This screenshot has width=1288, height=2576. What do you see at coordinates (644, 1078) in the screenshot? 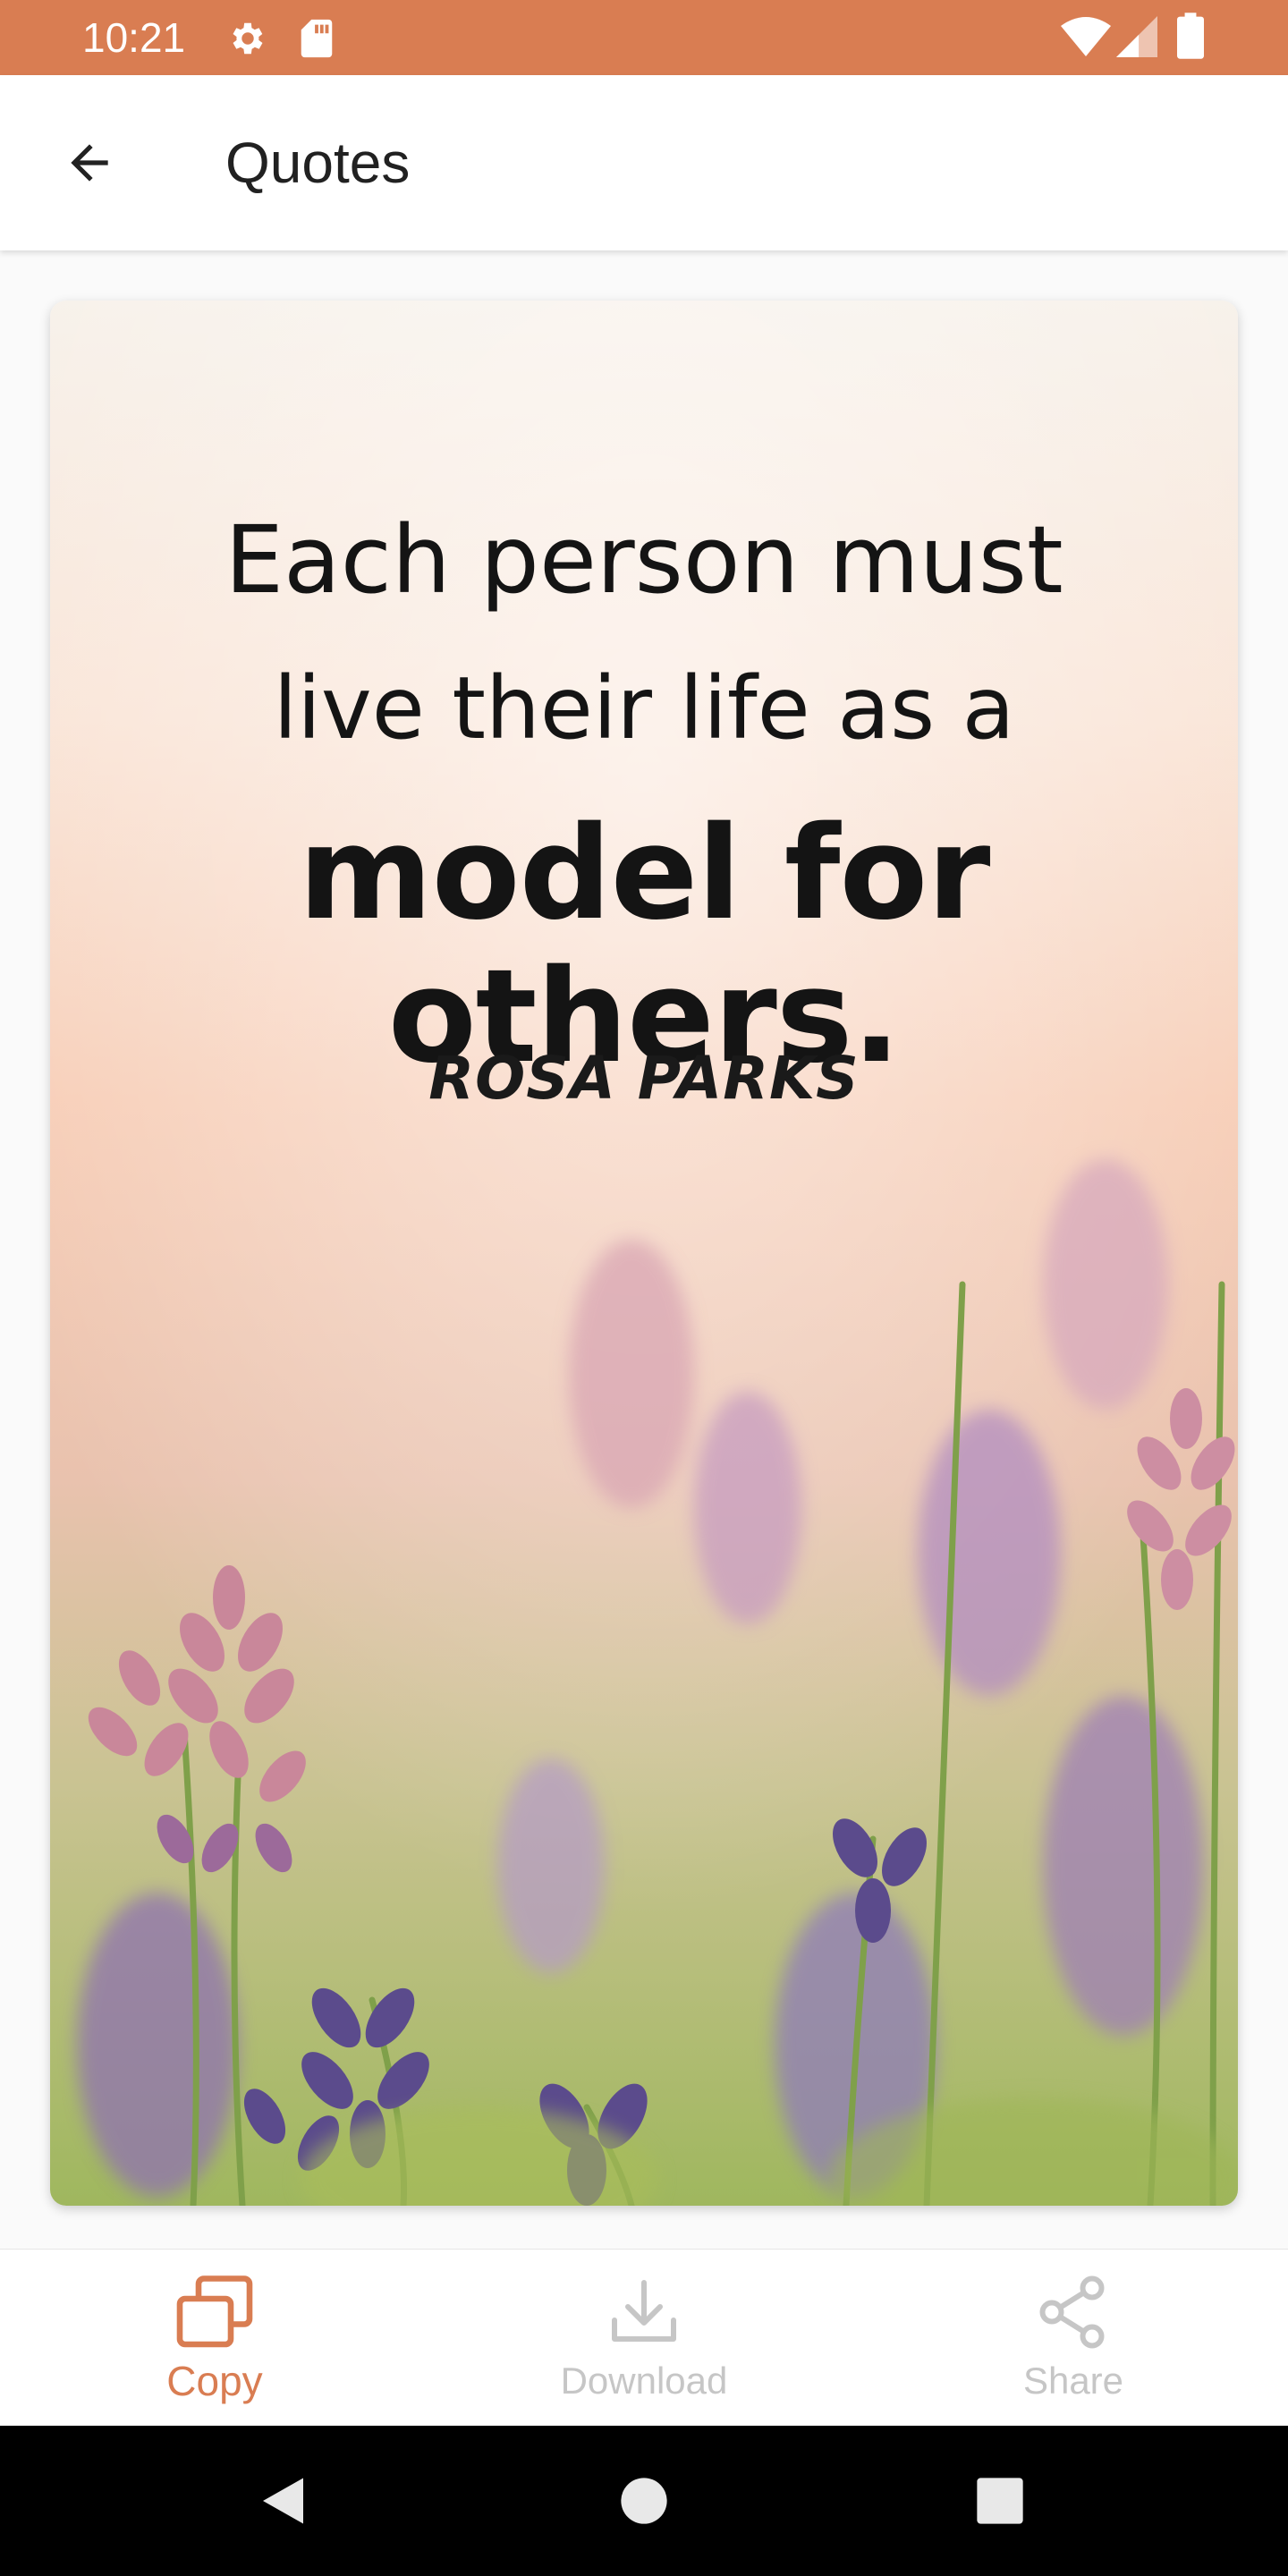
I see `quote-author: ROSA PARKS` at bounding box center [644, 1078].